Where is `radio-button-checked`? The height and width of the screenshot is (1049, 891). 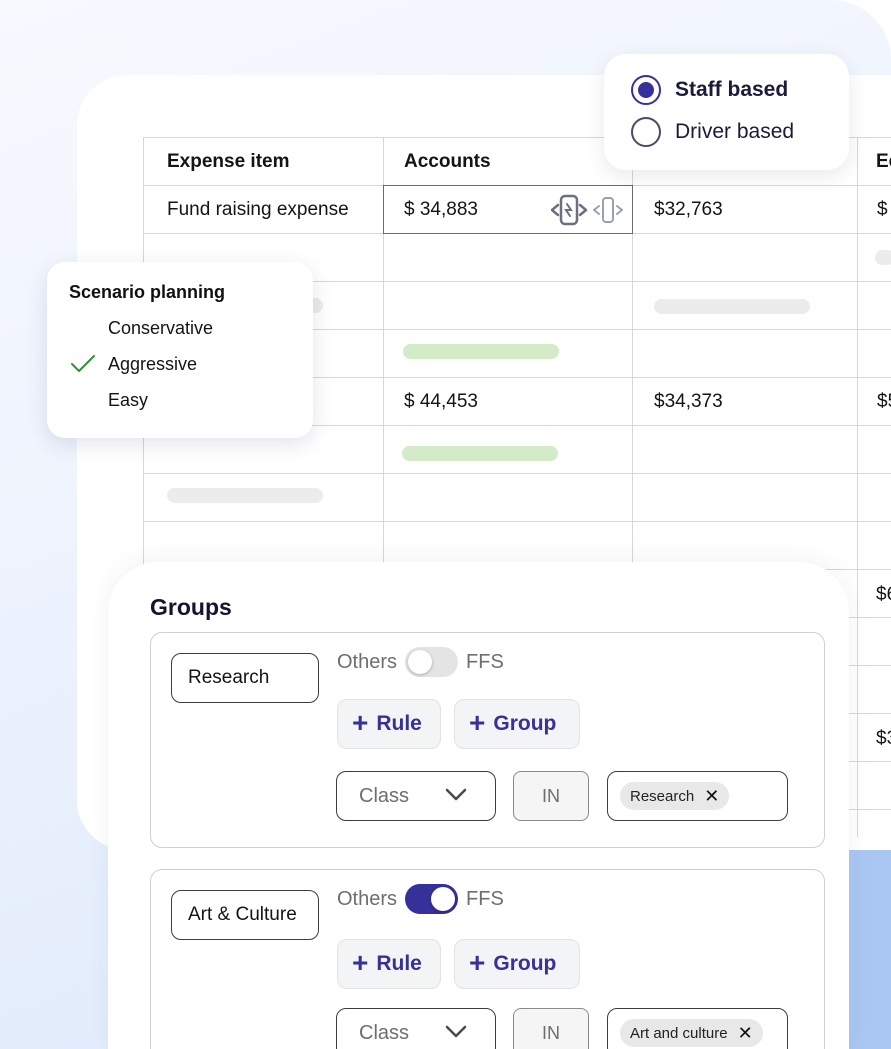 radio-button-checked is located at coordinates (646, 90).